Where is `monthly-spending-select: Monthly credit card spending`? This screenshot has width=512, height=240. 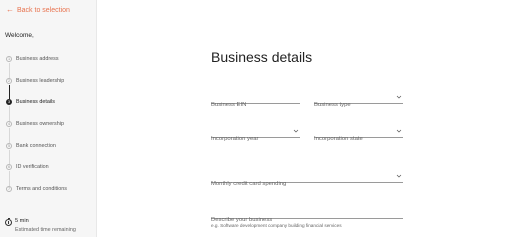 monthly-spending-select: Monthly credit card spending is located at coordinates (307, 179).